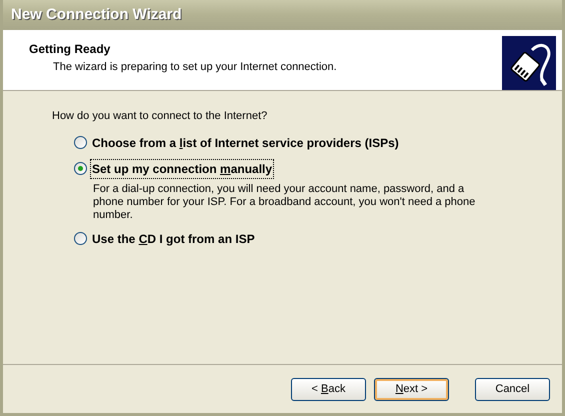 The width and height of the screenshot is (565, 416). I want to click on option-label: Use the CD I got from an ISP, so click(173, 239).